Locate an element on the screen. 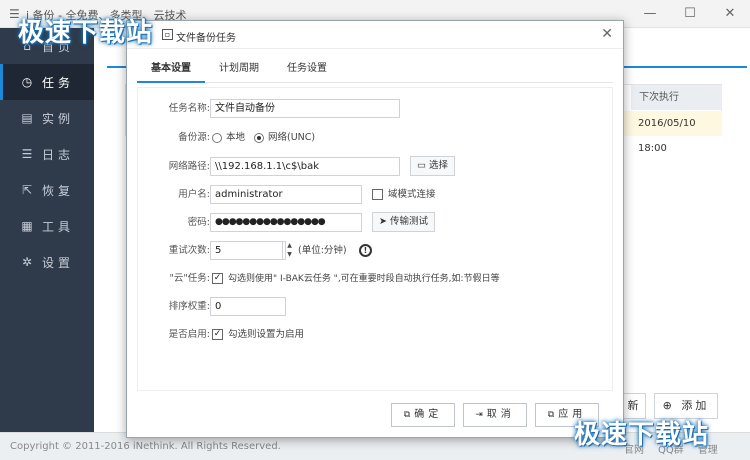 Image resolution: width=750 pixels, height=460 pixels. source-local-radio is located at coordinates (217, 138).